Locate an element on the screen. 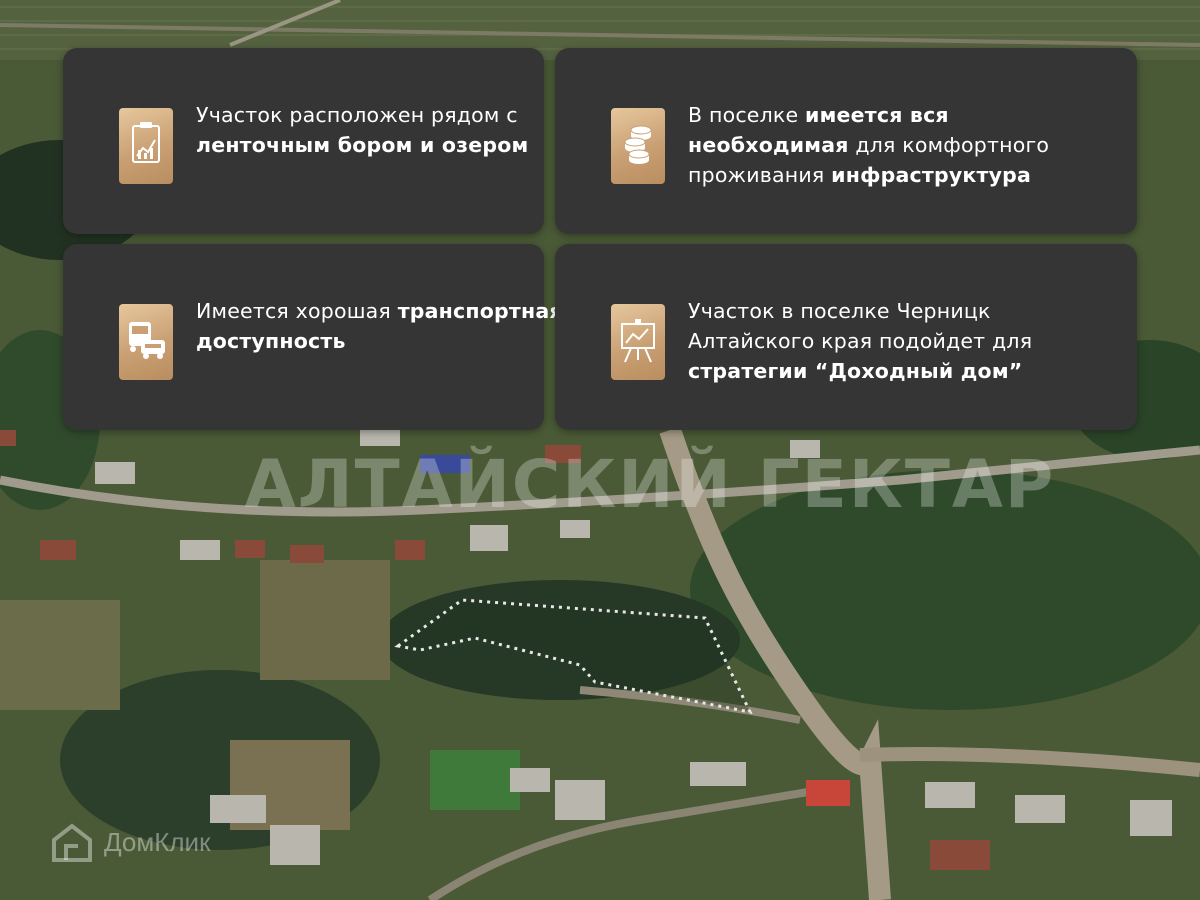 The height and width of the screenshot is (900, 1200). chart-clipboard-icon is located at coordinates (146, 146).